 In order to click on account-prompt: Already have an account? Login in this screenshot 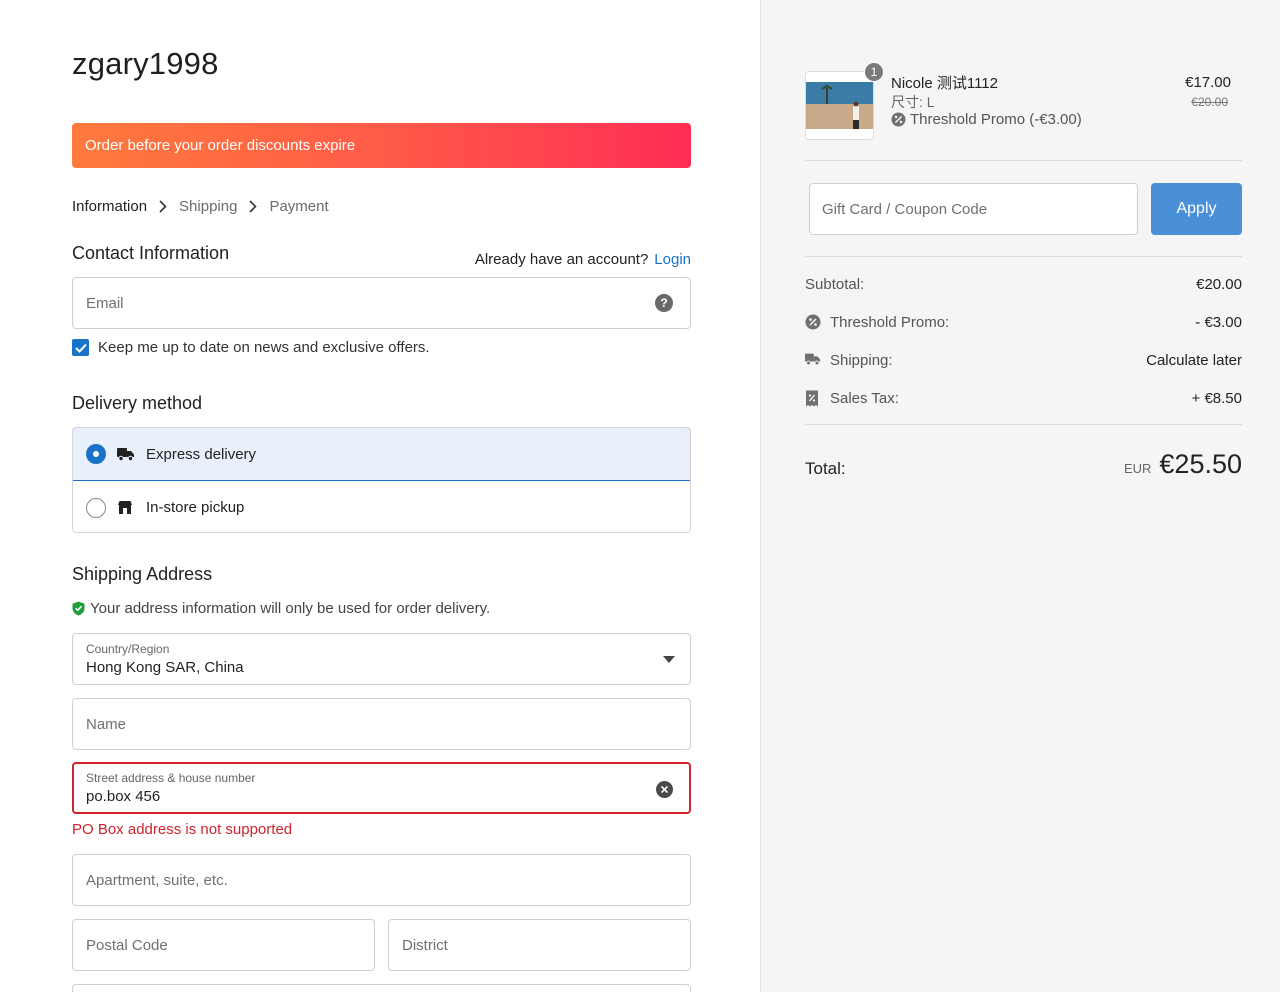, I will do `click(583, 259)`.